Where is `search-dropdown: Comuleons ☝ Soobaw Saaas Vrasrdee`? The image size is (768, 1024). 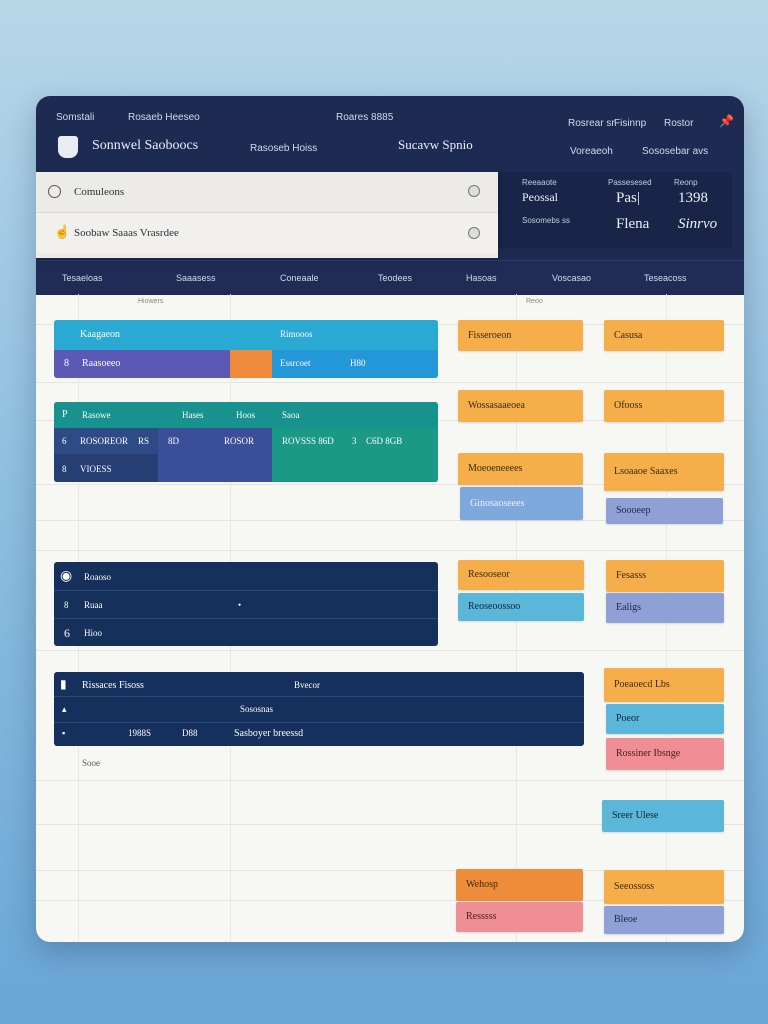 search-dropdown: Comuleons ☝ Soobaw Saaas Vrasrdee is located at coordinates (267, 215).